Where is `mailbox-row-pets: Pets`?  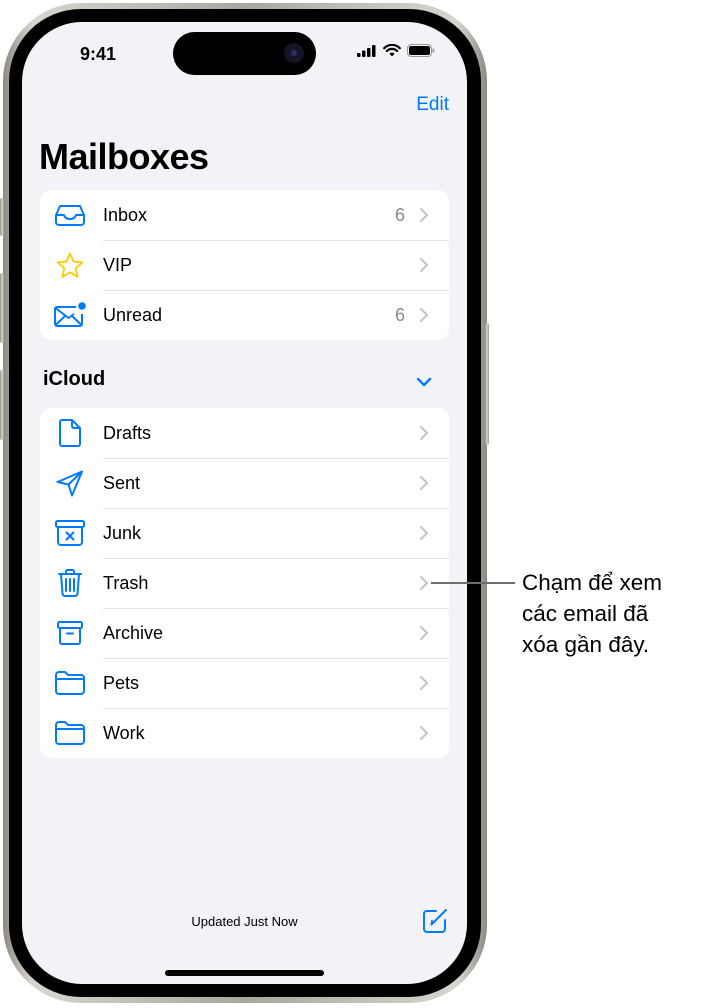
mailbox-row-pets: Pets is located at coordinates (244, 683).